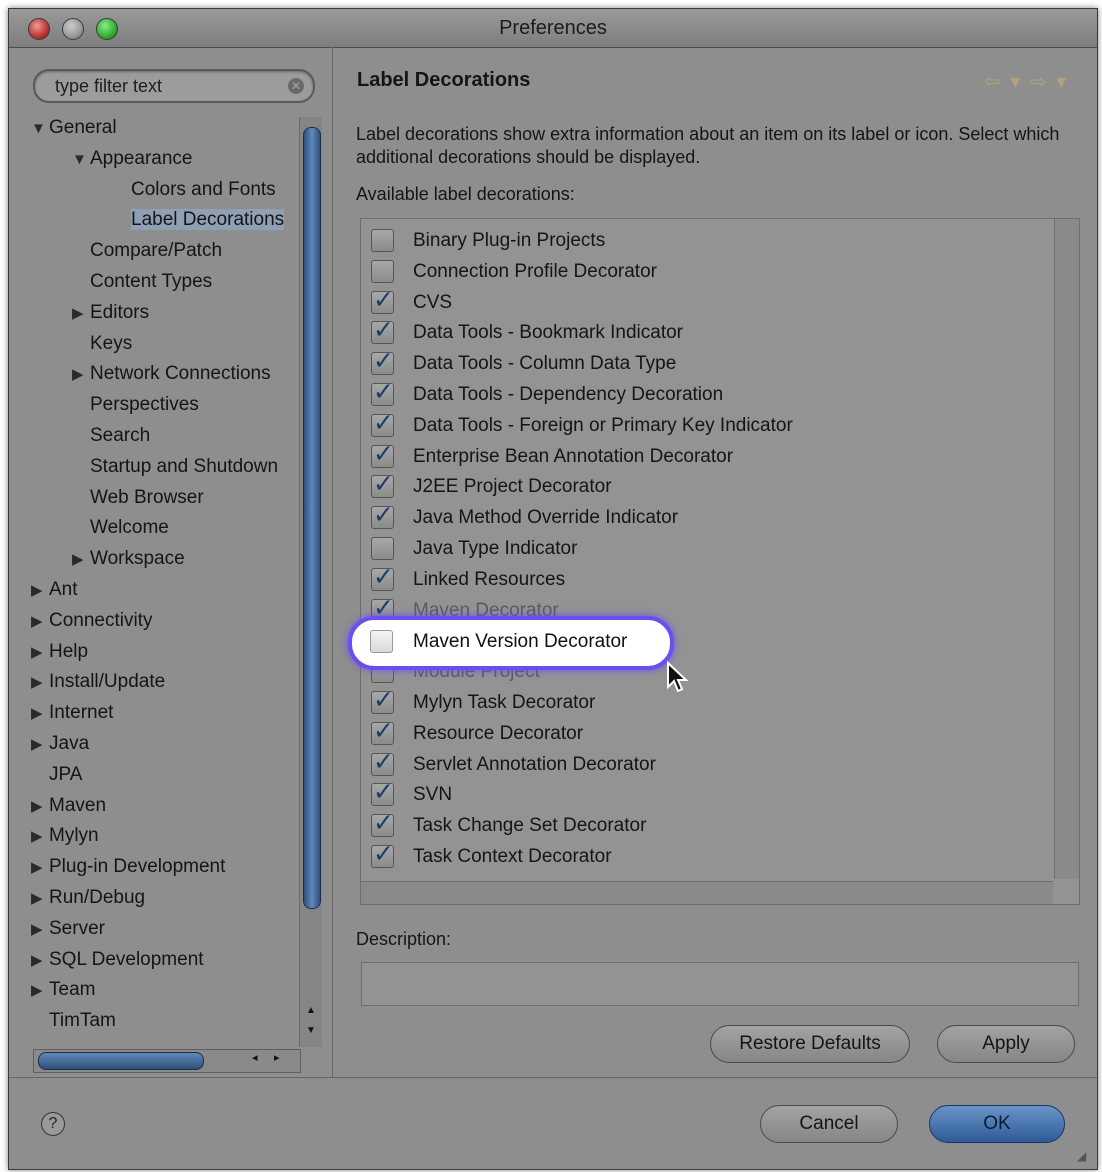 This screenshot has height=1172, width=1102. I want to click on maven-version-decorator-item: Maven Version Decorator, so click(511, 643).